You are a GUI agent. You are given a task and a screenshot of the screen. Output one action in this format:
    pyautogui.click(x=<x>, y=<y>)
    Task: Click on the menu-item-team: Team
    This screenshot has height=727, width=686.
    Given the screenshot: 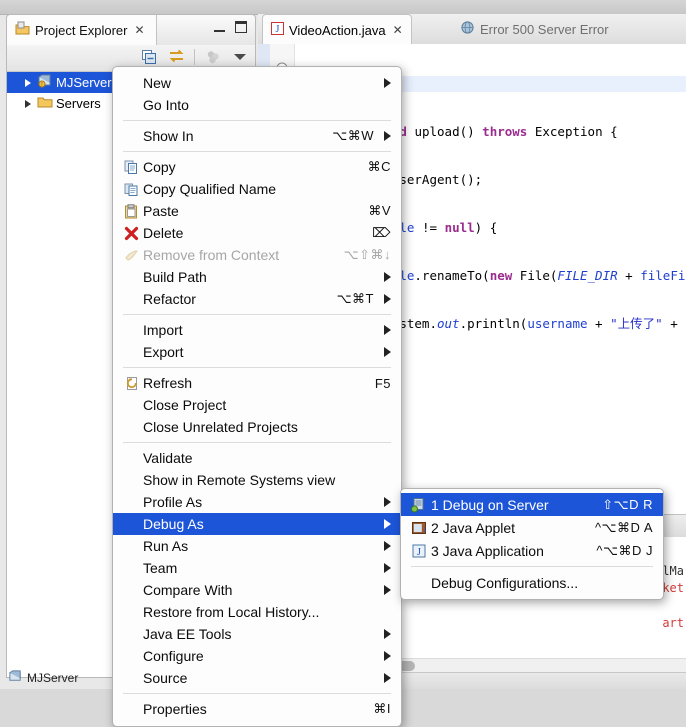 What is the action you would take?
    pyautogui.click(x=257, y=568)
    